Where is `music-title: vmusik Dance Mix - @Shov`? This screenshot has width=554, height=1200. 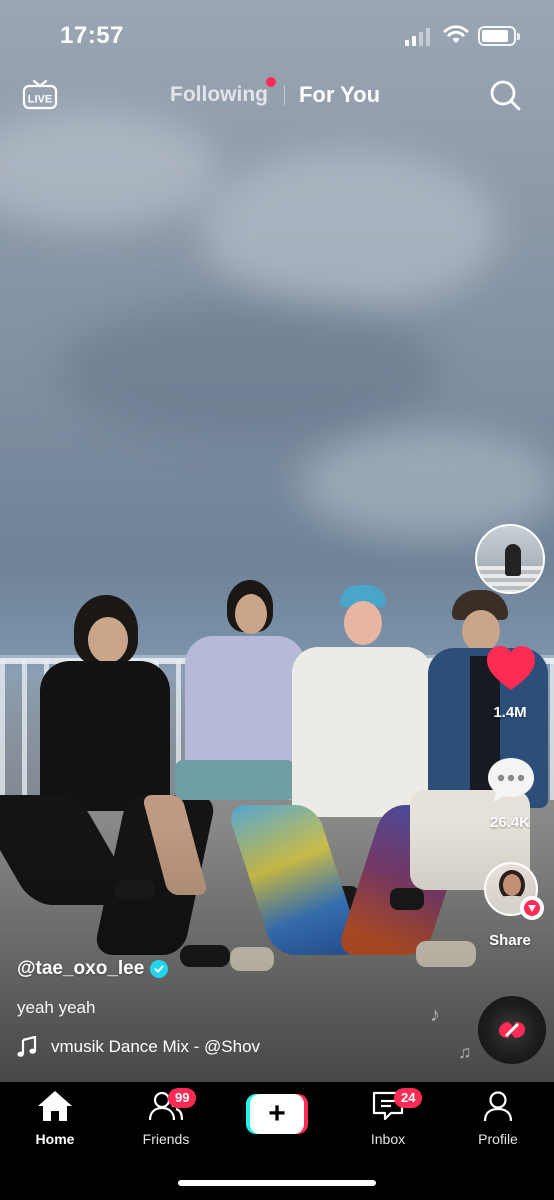 music-title: vmusik Dance Mix - @Shov is located at coordinates (156, 1046).